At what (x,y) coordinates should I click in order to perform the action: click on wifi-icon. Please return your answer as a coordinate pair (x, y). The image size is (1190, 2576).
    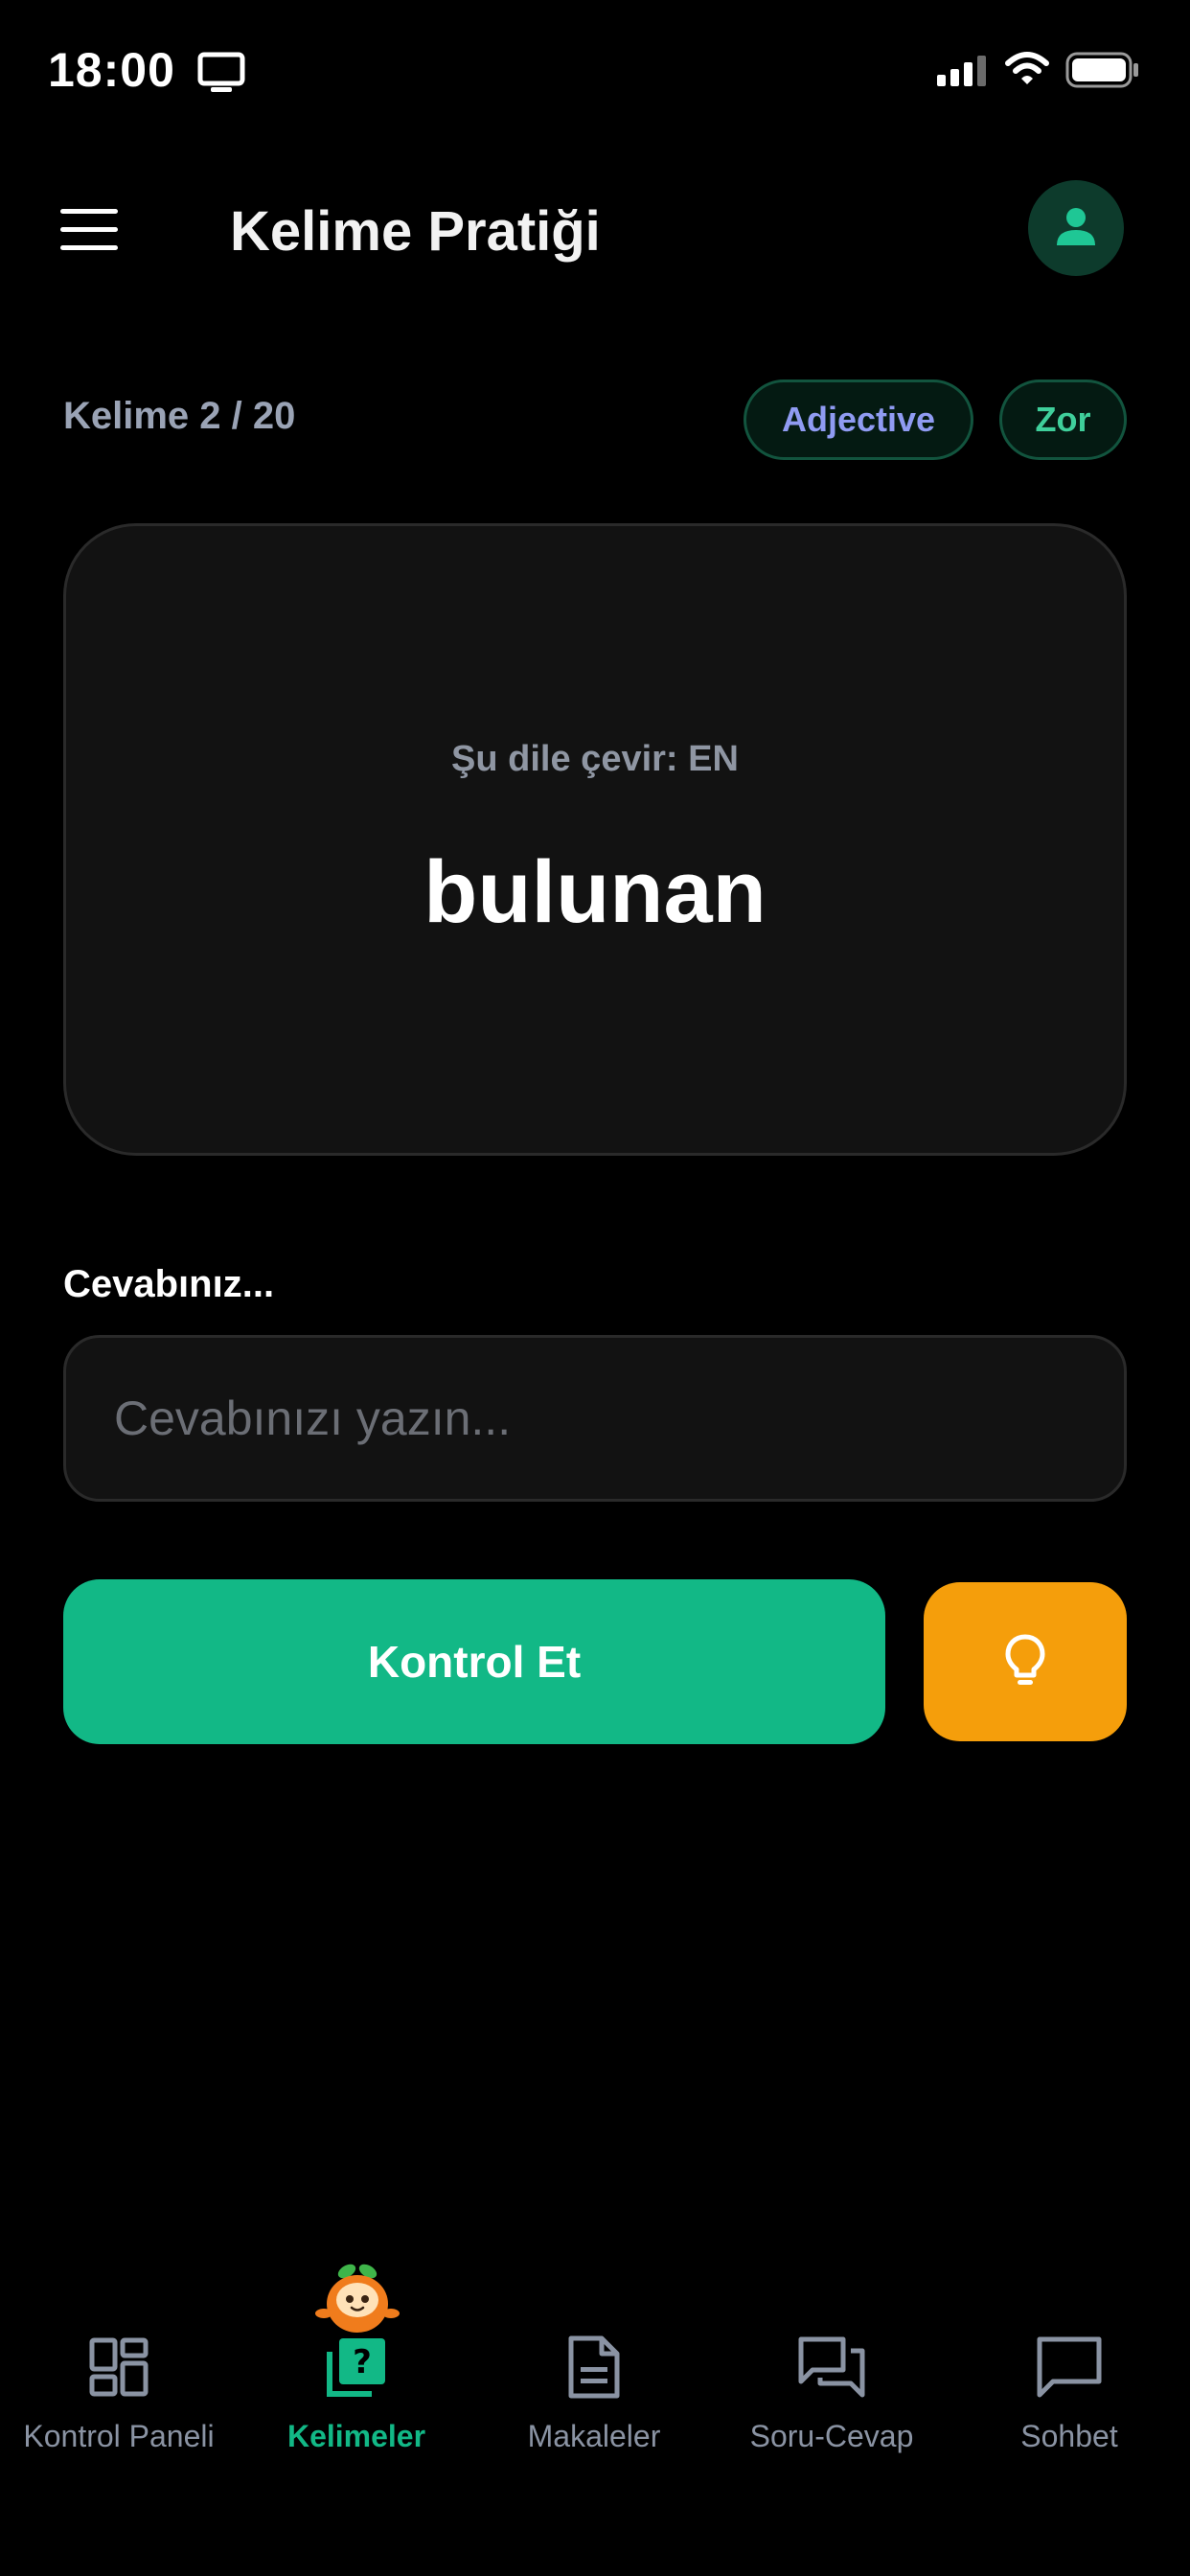
    Looking at the image, I should click on (1027, 70).